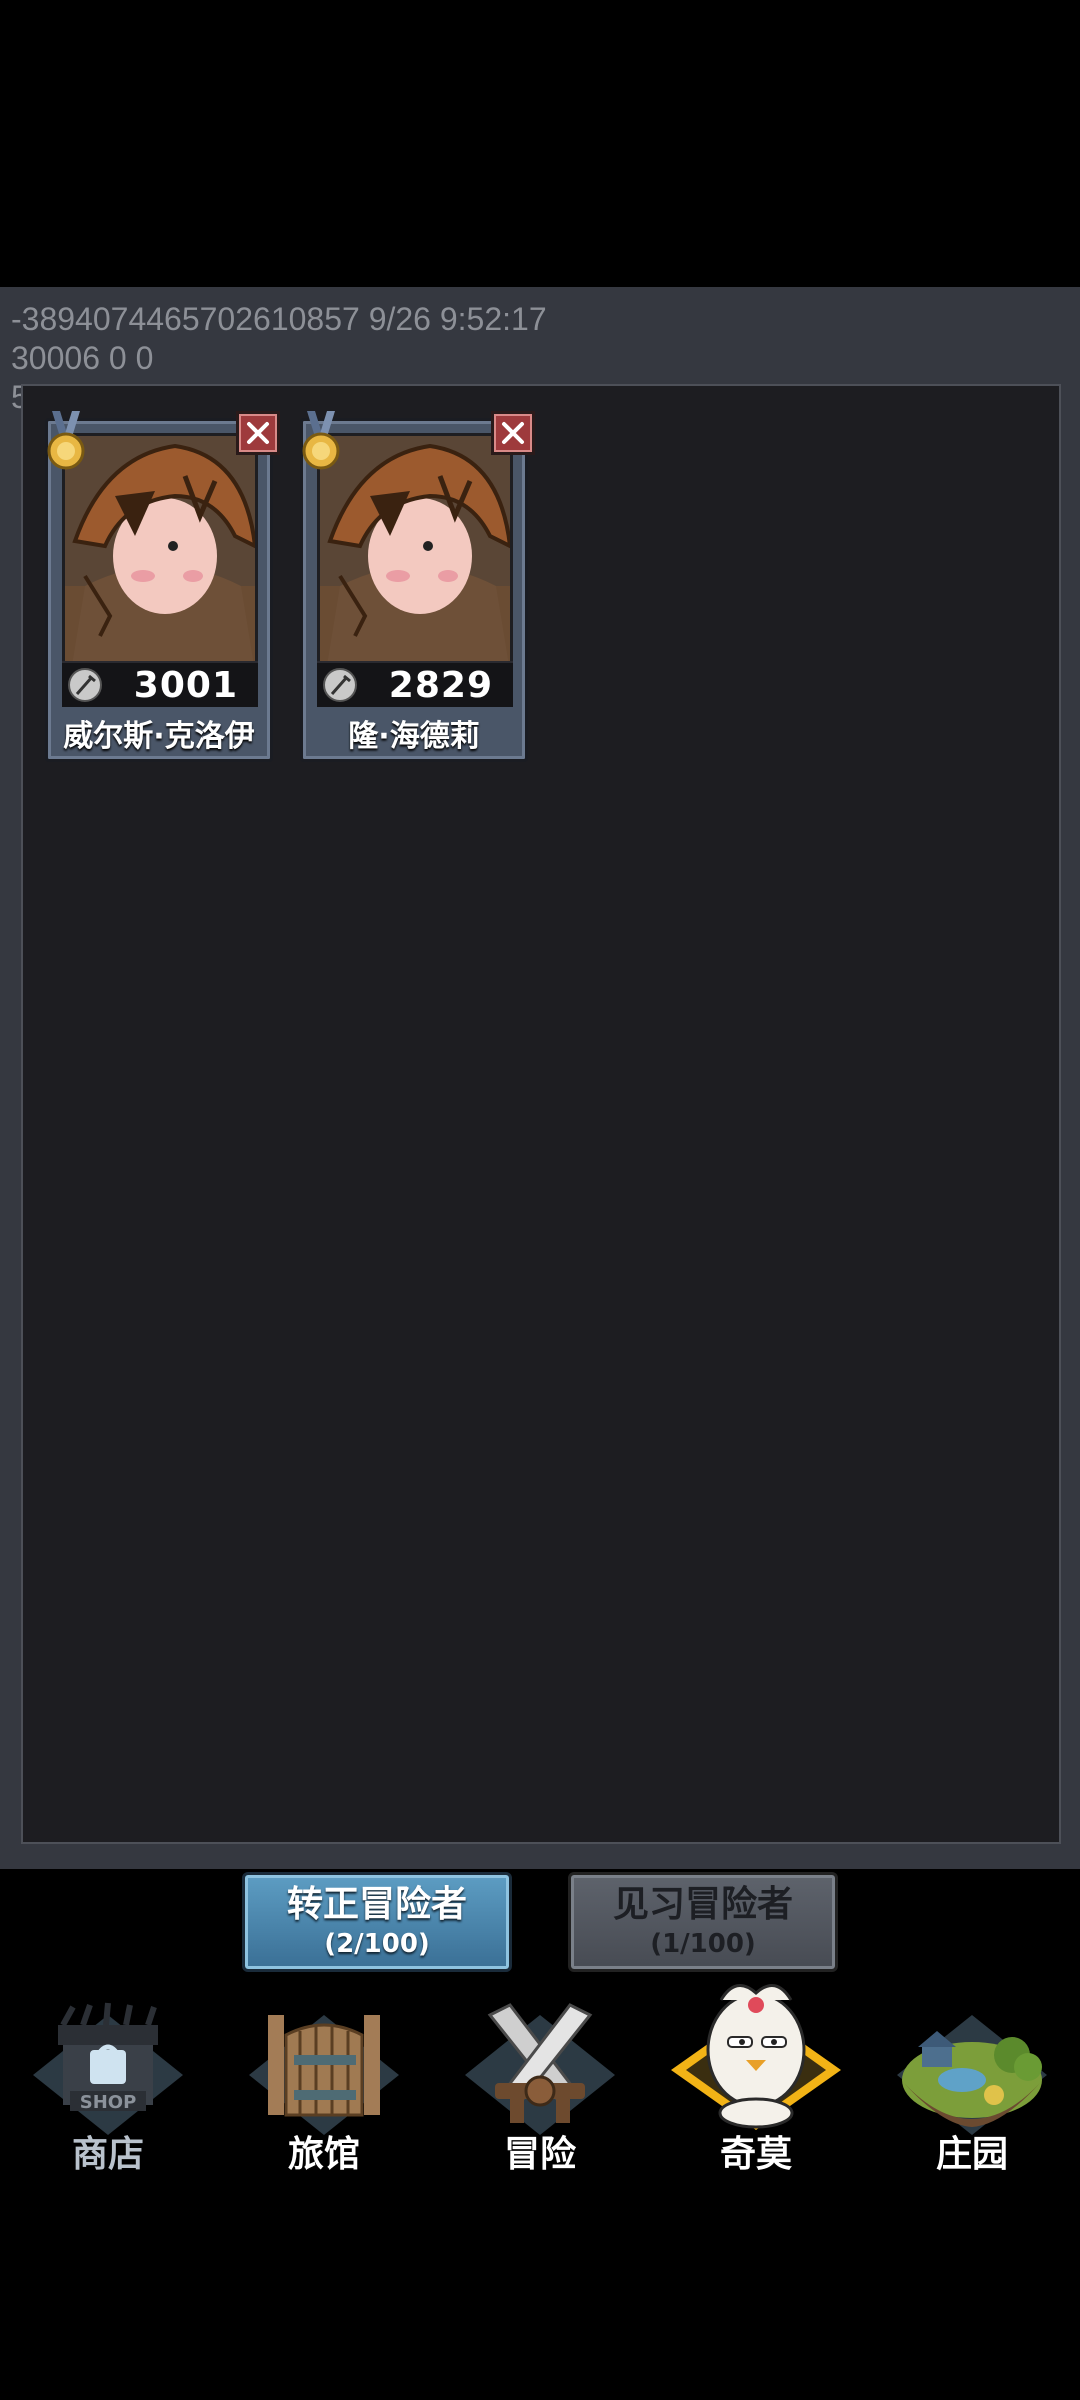  Describe the element at coordinates (377, 1944) in the screenshot. I see `tab-count: (2/100)` at that location.